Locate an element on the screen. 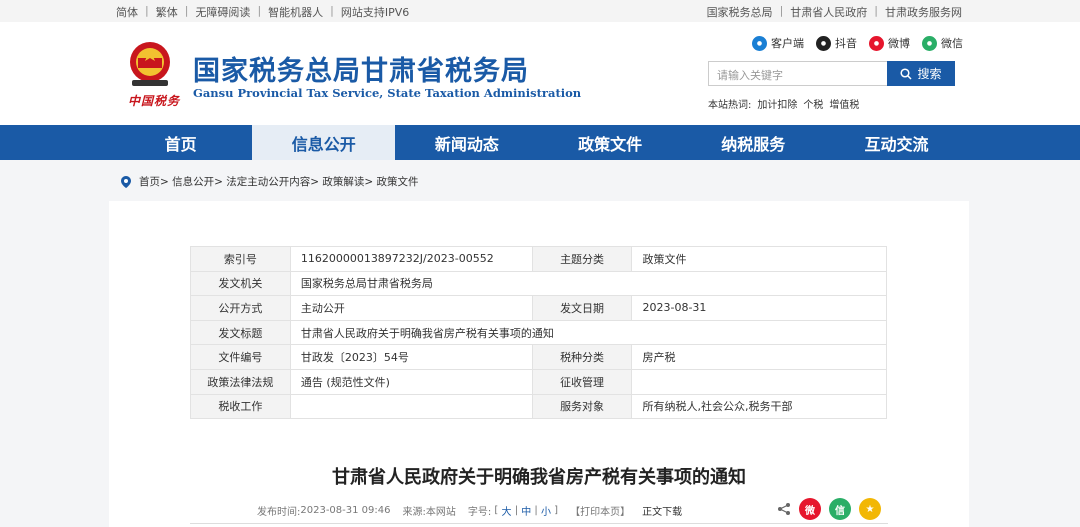 This screenshot has height=527, width=1080. metadata-row: 税收工作 服务对象 所有纳税人,社会公众,税务干部 is located at coordinates (538, 406).